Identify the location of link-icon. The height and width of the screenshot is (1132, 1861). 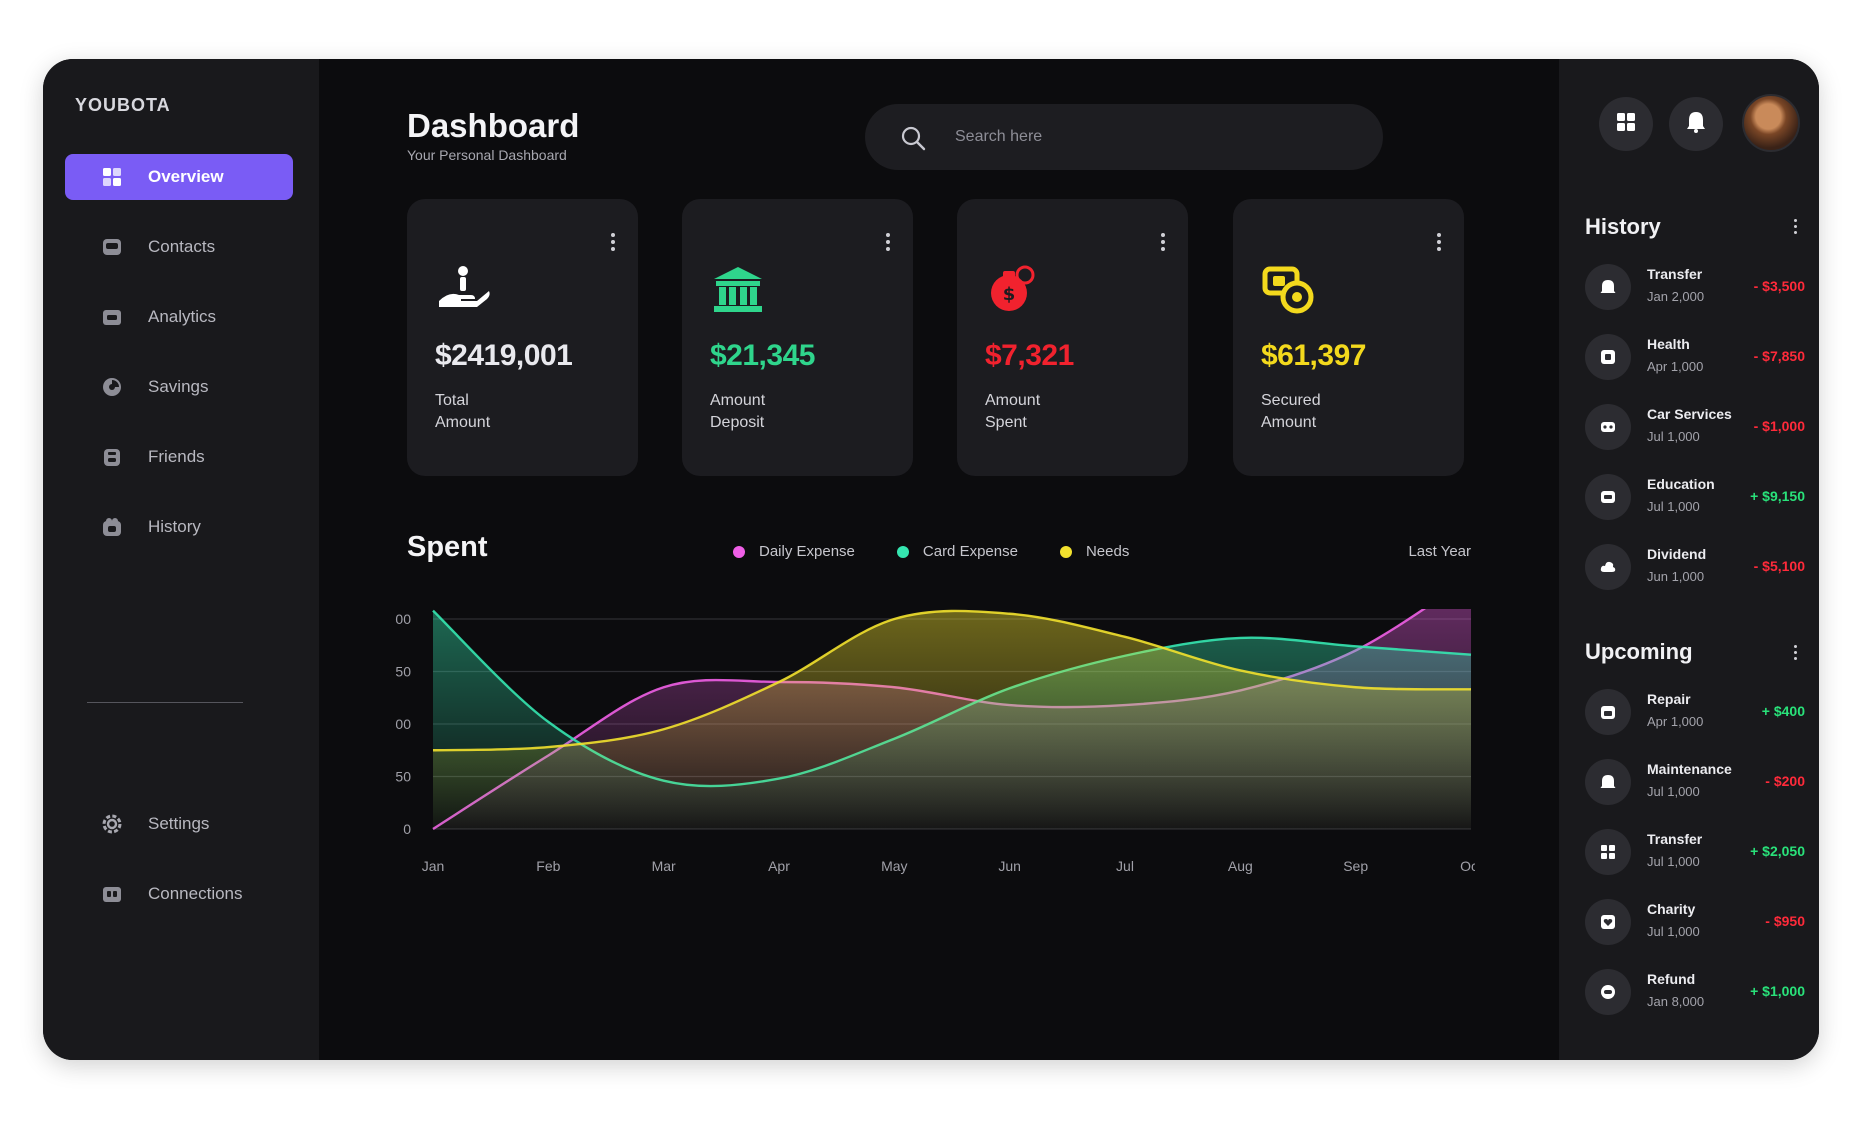
(112, 894).